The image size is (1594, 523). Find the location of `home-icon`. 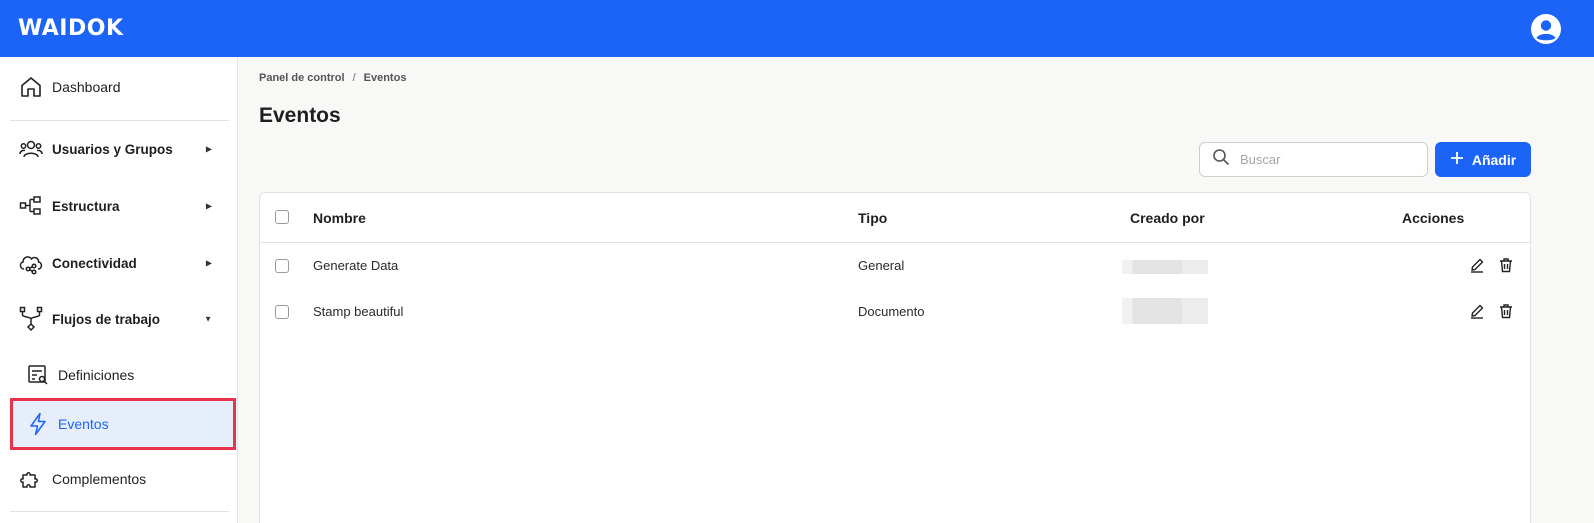

home-icon is located at coordinates (31, 87).